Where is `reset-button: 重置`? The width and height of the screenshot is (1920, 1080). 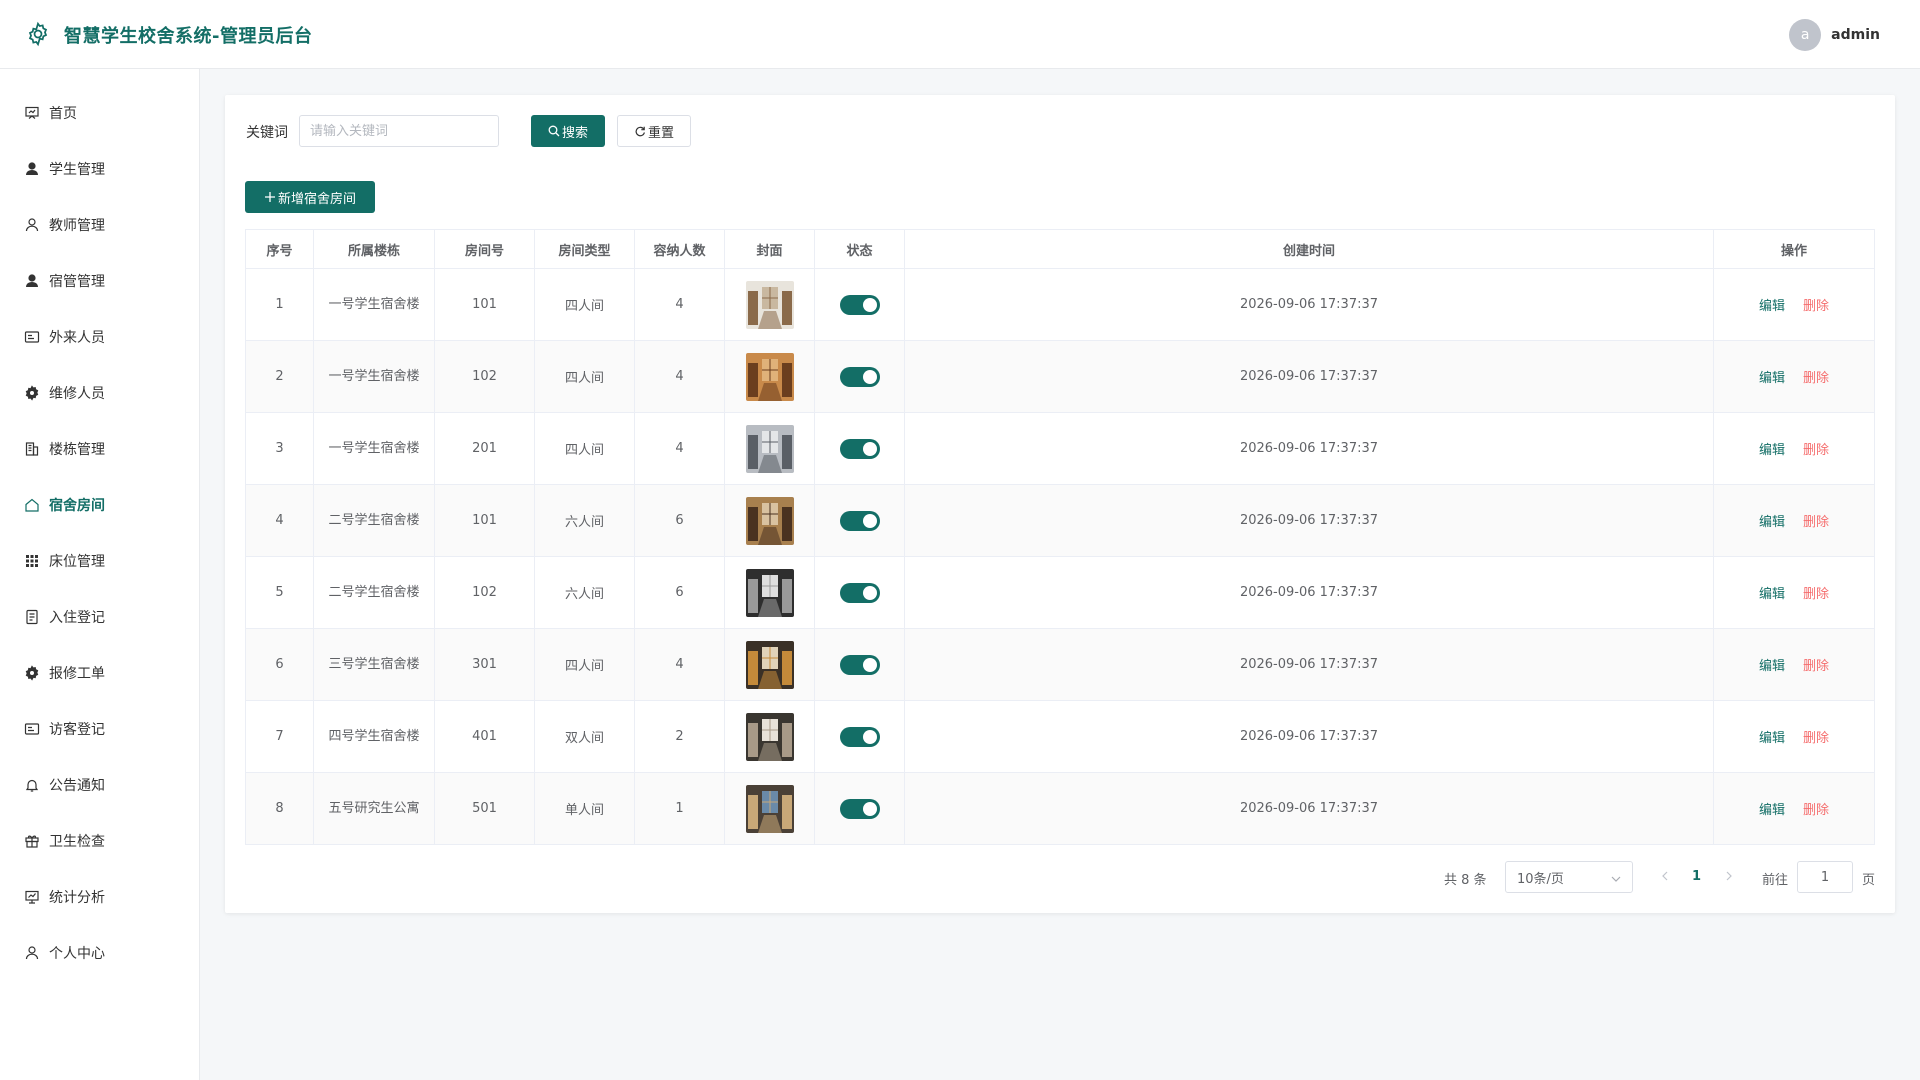
reset-button: 重置 is located at coordinates (654, 131).